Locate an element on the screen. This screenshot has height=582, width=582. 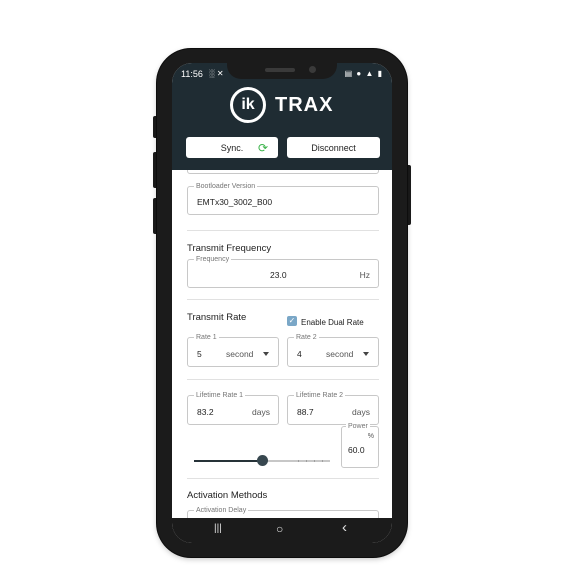
bootloader-version-value: EMTx30_3002_B00 is located at coordinates (235, 202).